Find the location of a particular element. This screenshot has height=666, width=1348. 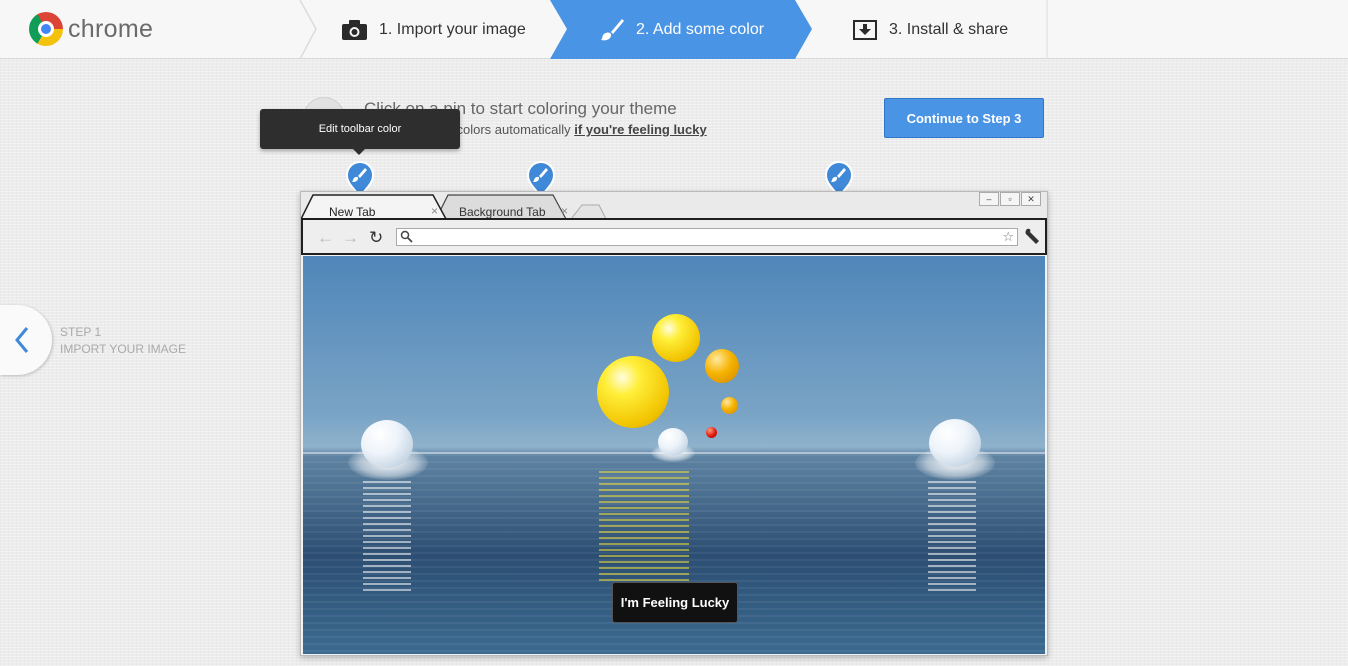

brand-name: chrome is located at coordinates (111, 28).